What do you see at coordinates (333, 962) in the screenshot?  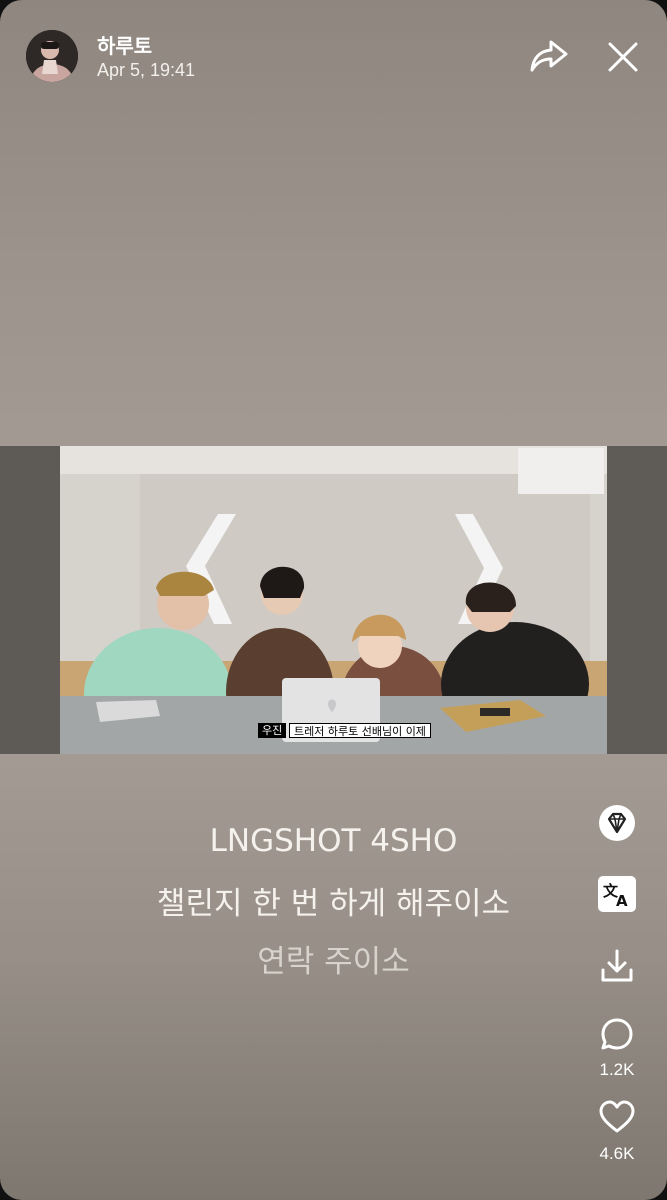 I see `caption-line-3: 연락 주이소` at bounding box center [333, 962].